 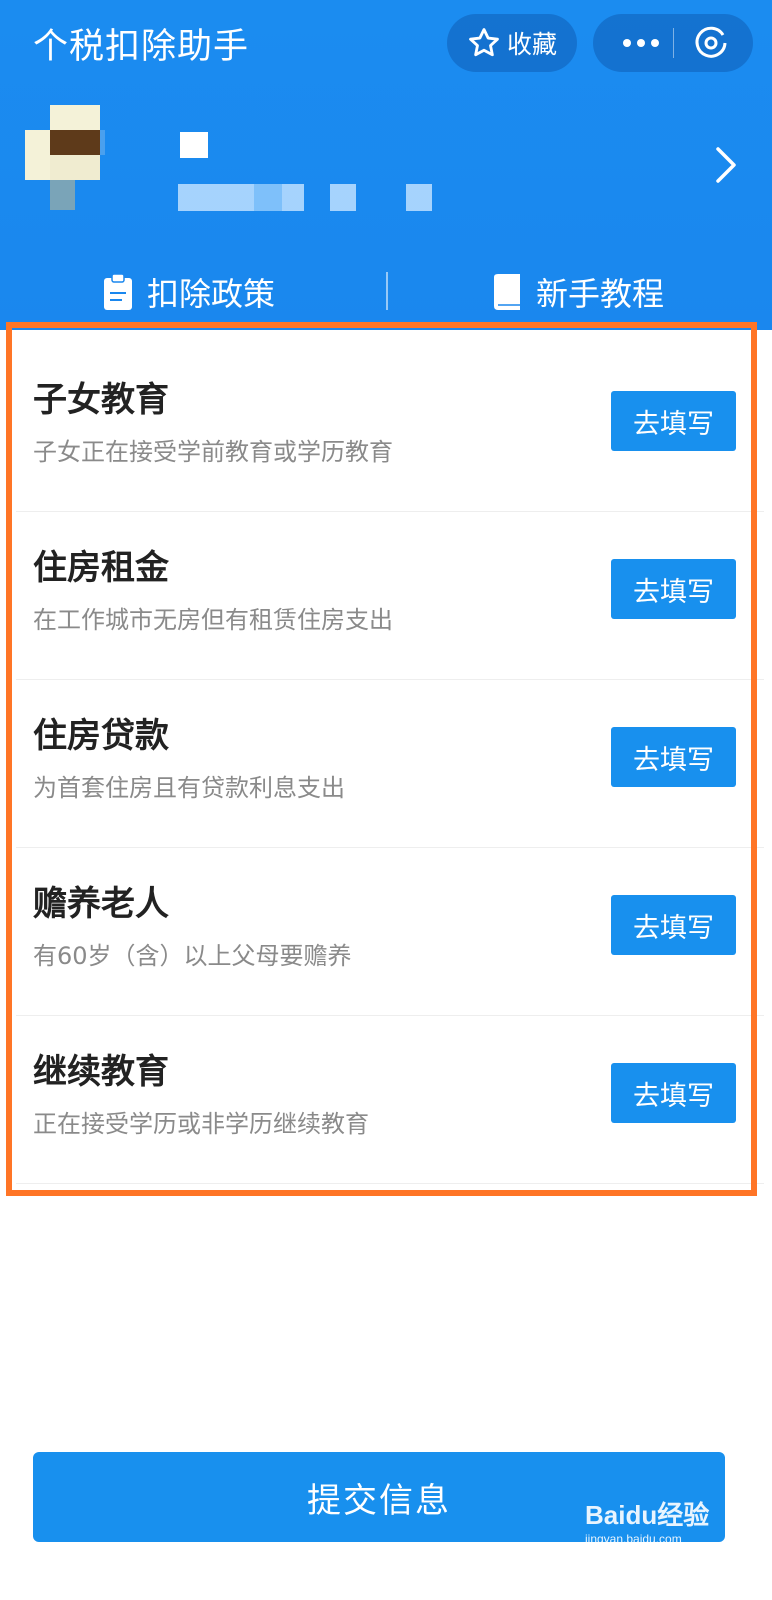 What do you see at coordinates (641, 43) in the screenshot?
I see `more-icon` at bounding box center [641, 43].